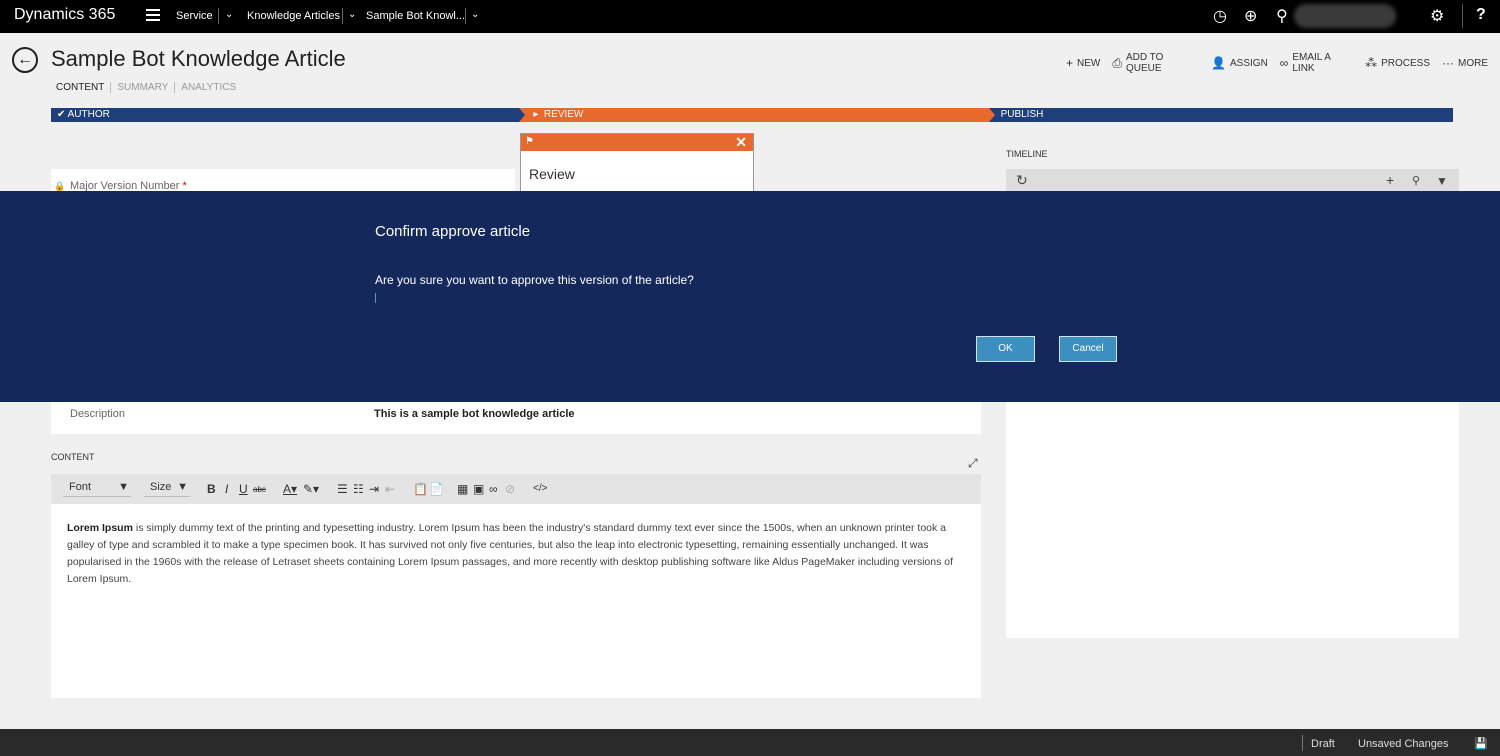  Describe the element at coordinates (198, 58) in the screenshot. I see `page-title: Sample Bot Knowledge Article` at that location.